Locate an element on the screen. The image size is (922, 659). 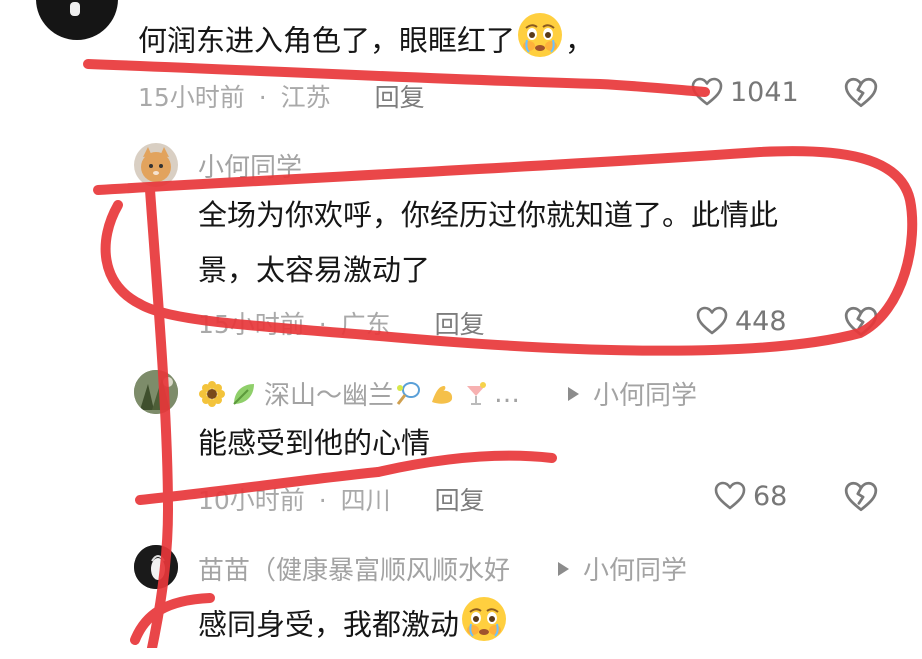
like-count: 1041 is located at coordinates (764, 92).